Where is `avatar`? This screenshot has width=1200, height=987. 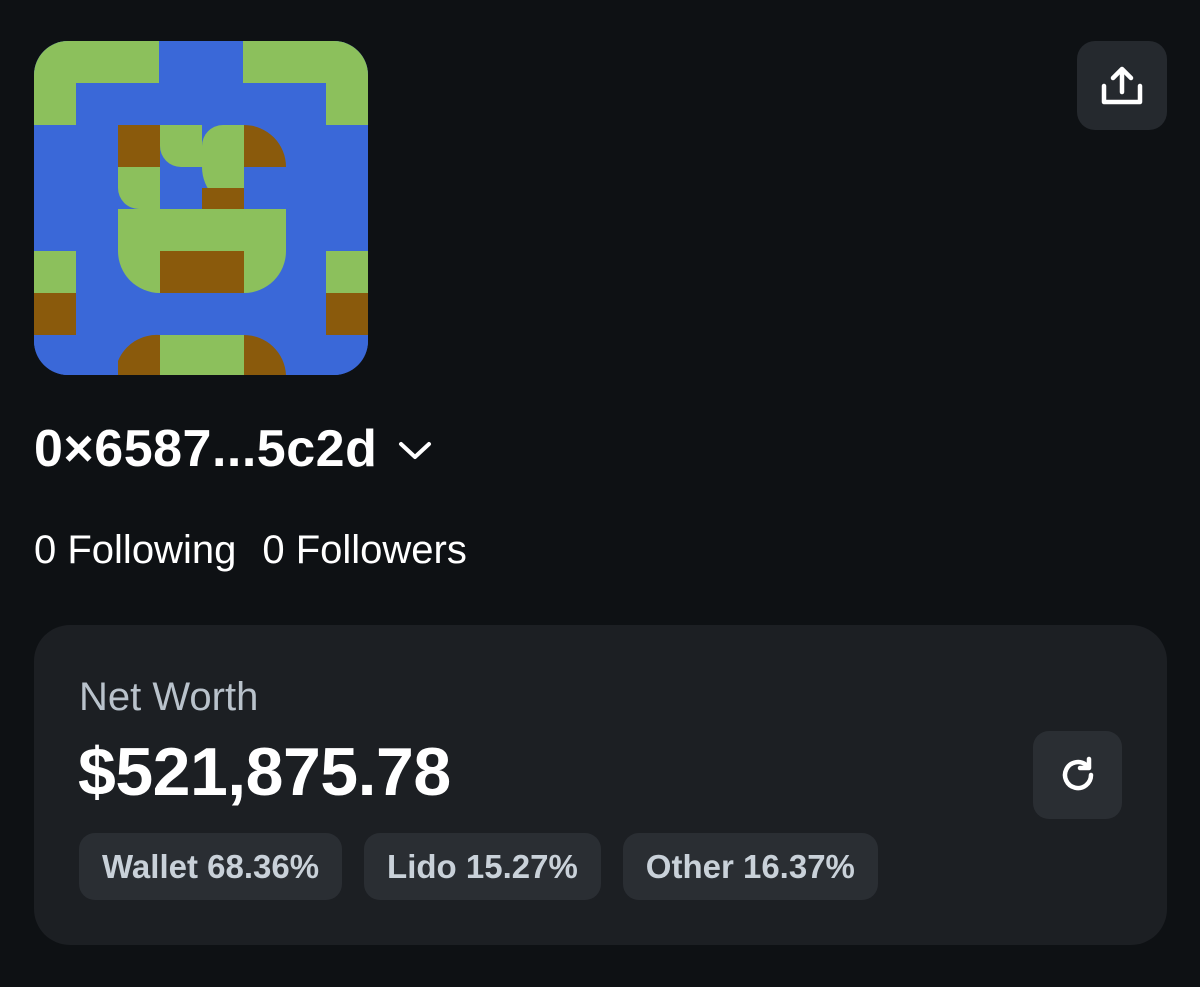
avatar is located at coordinates (201, 208).